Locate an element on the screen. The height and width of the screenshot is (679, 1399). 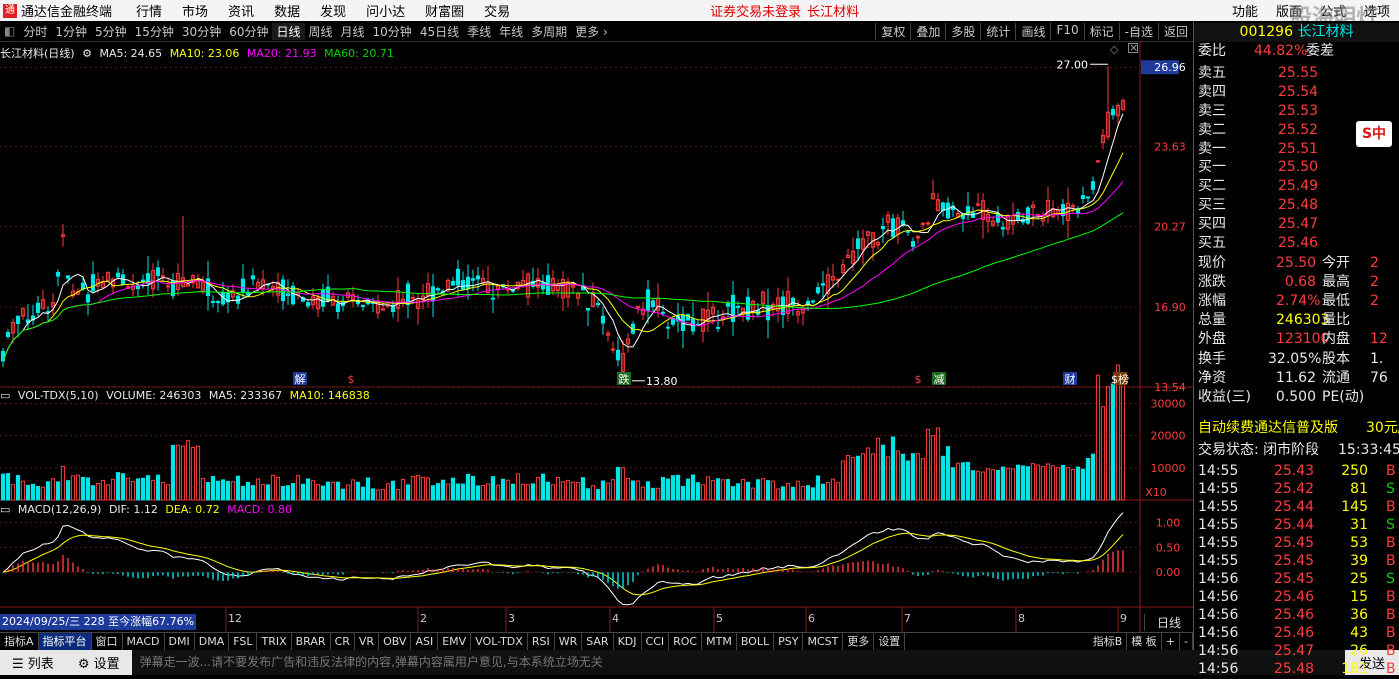
menu-item-market: 市场 is located at coordinates (195, 10).